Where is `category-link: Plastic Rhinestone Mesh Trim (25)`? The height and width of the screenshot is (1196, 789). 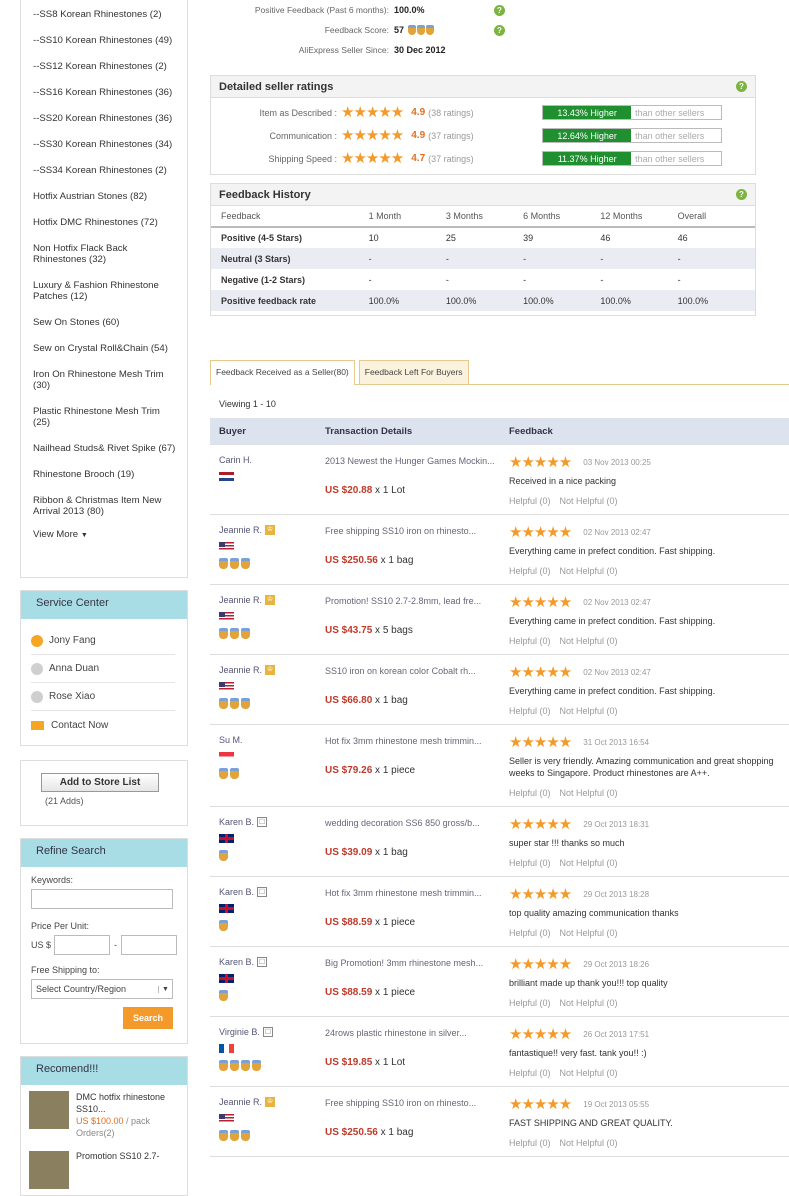
category-link: Plastic Rhinestone Mesh Trim (25) is located at coordinates (105, 417).